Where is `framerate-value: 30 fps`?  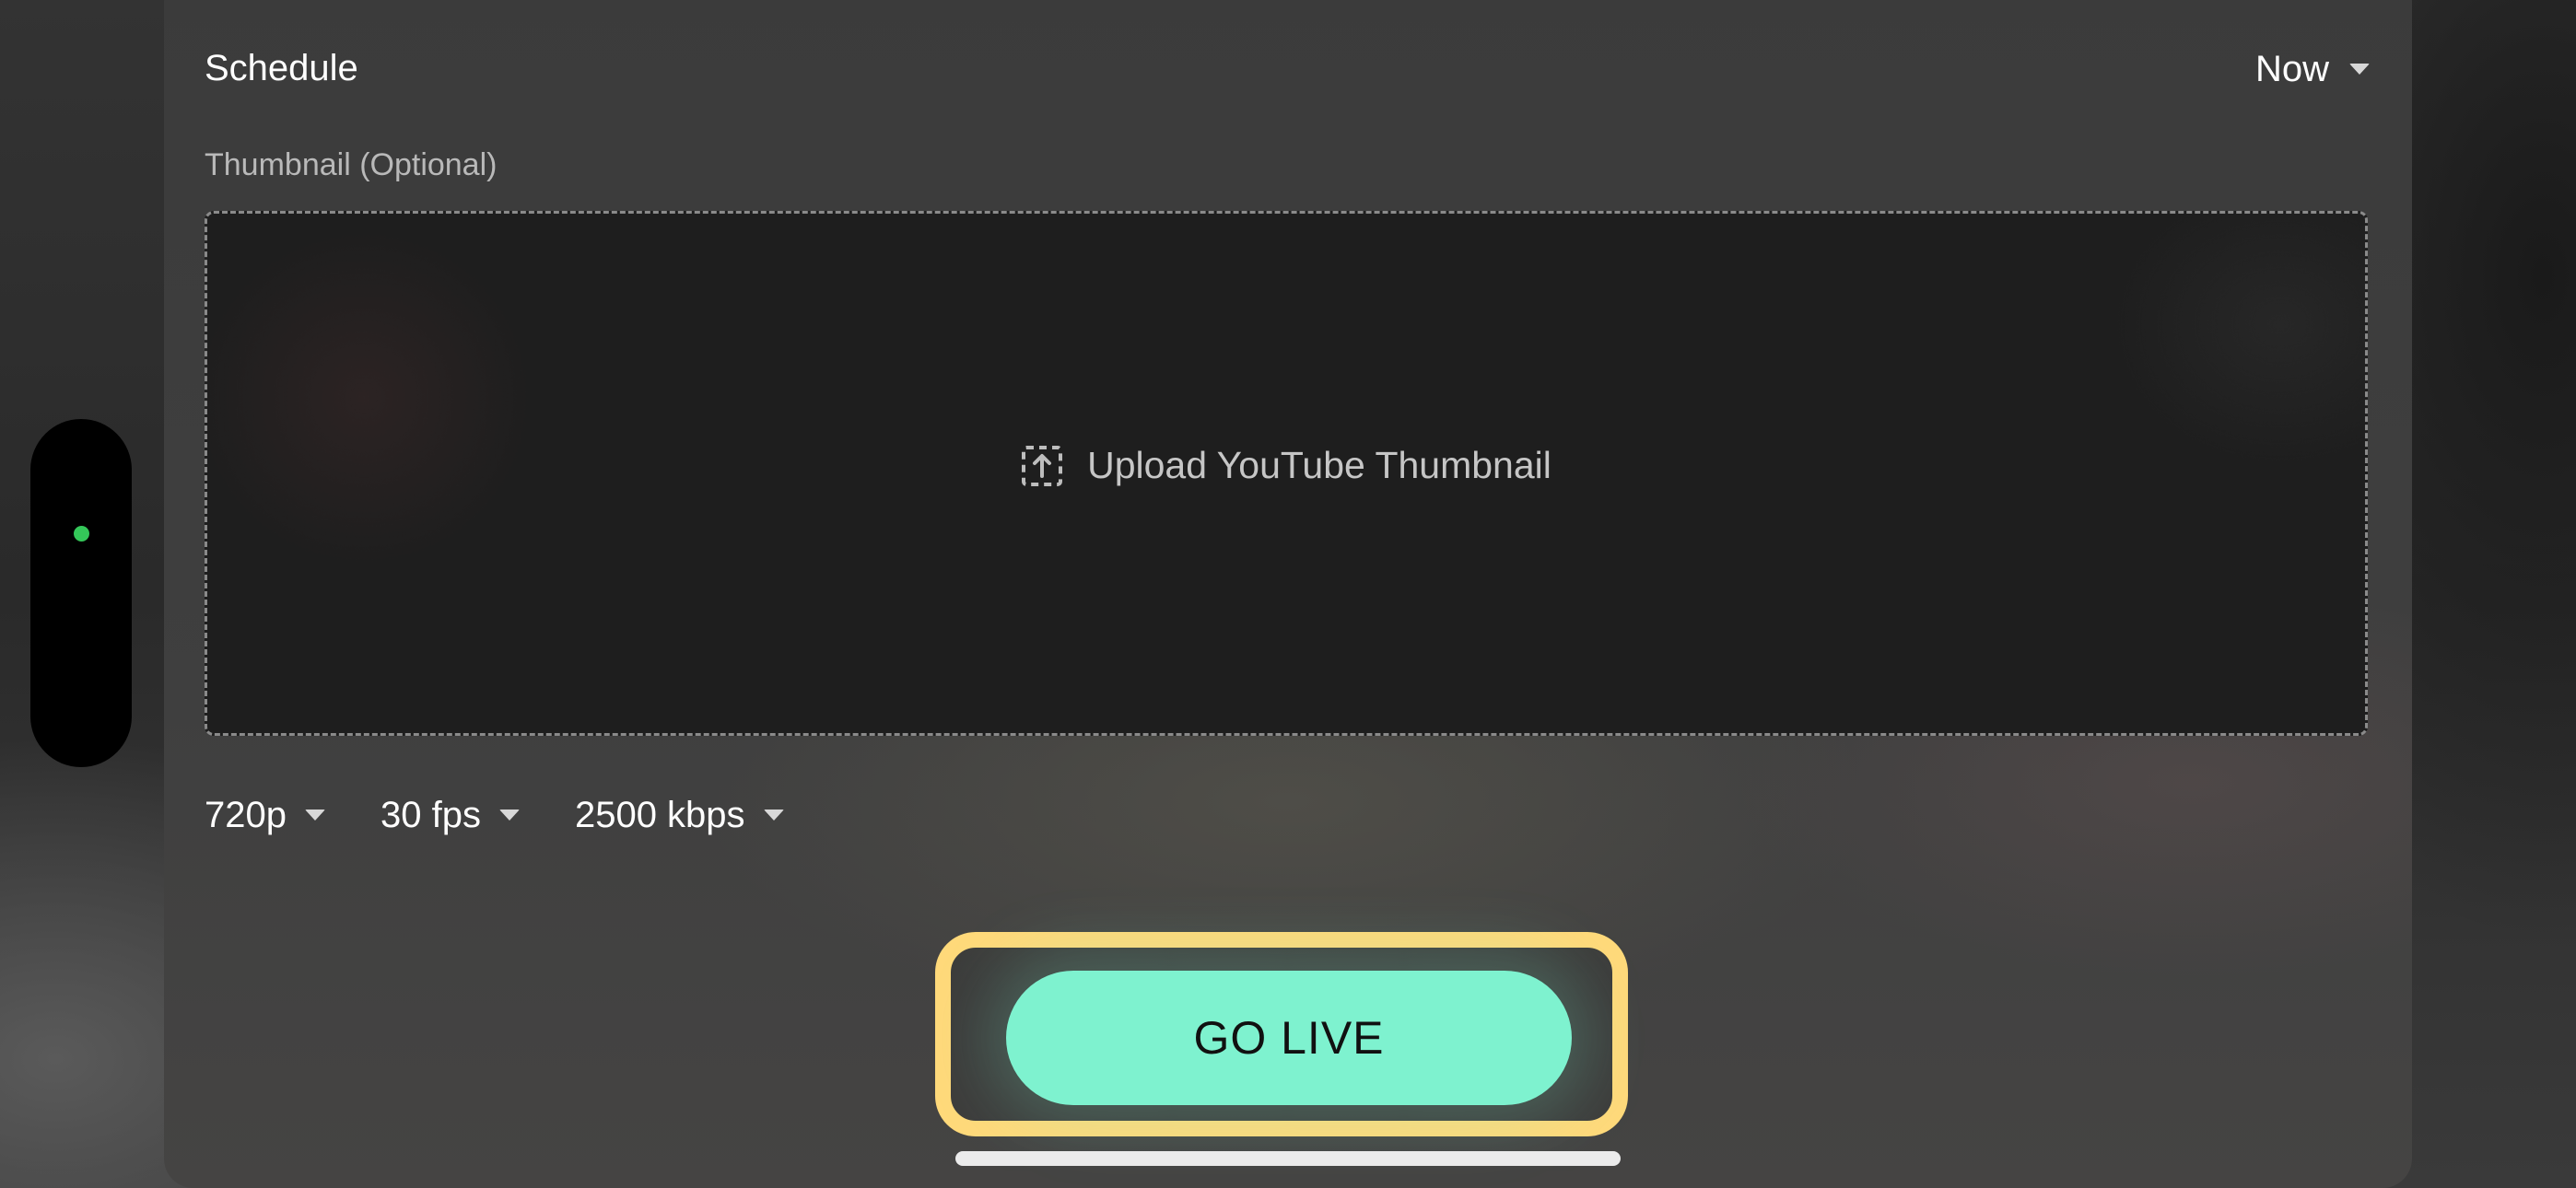 framerate-value: 30 fps is located at coordinates (430, 814).